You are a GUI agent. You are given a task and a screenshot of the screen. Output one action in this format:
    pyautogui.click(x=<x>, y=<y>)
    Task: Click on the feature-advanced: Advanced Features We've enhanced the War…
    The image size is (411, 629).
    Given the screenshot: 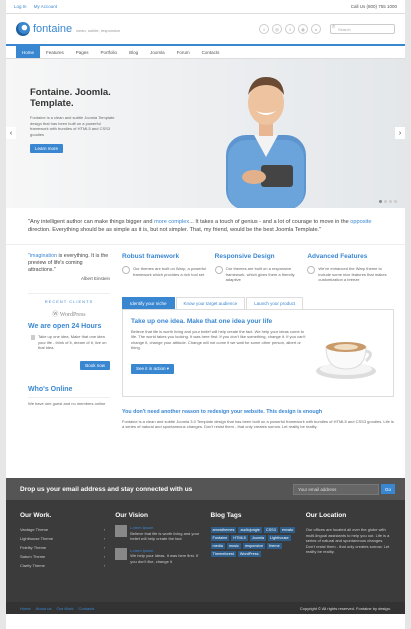 What is the action you would take?
    pyautogui.click(x=350, y=268)
    